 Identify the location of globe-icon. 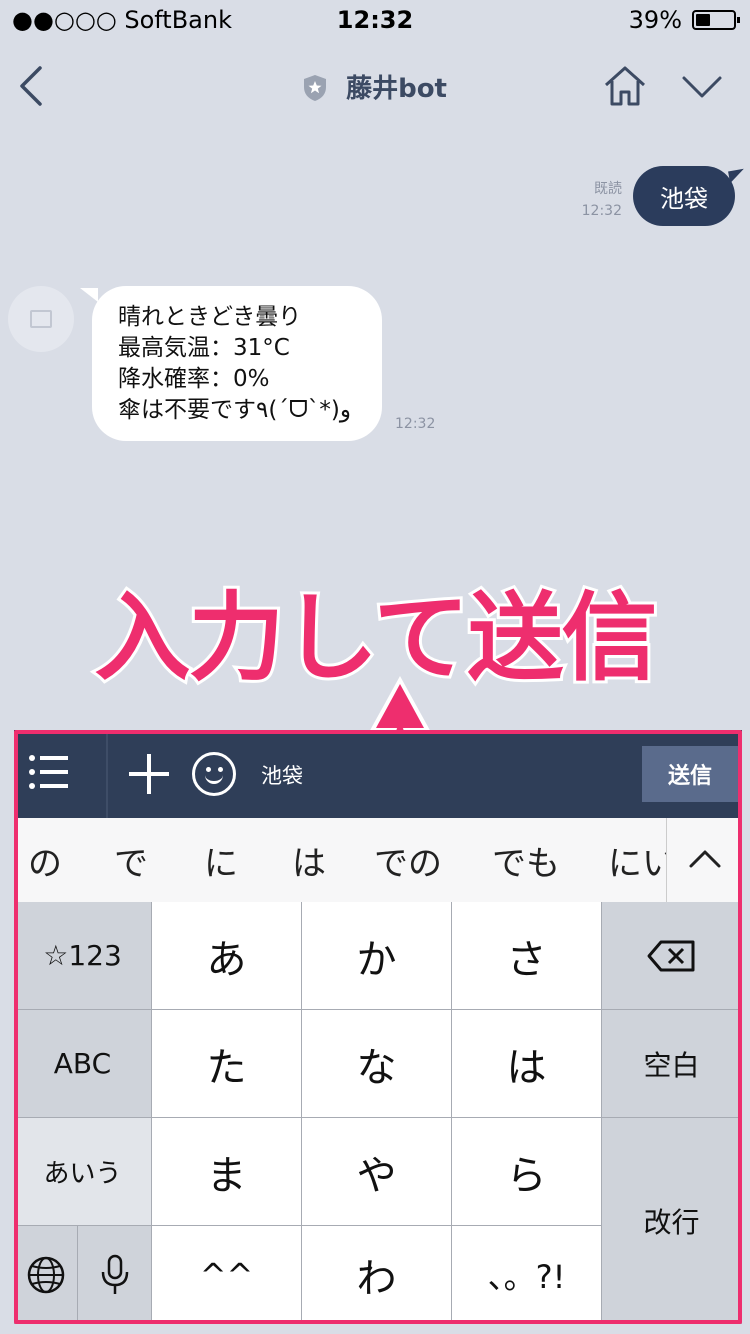
(45, 1274).